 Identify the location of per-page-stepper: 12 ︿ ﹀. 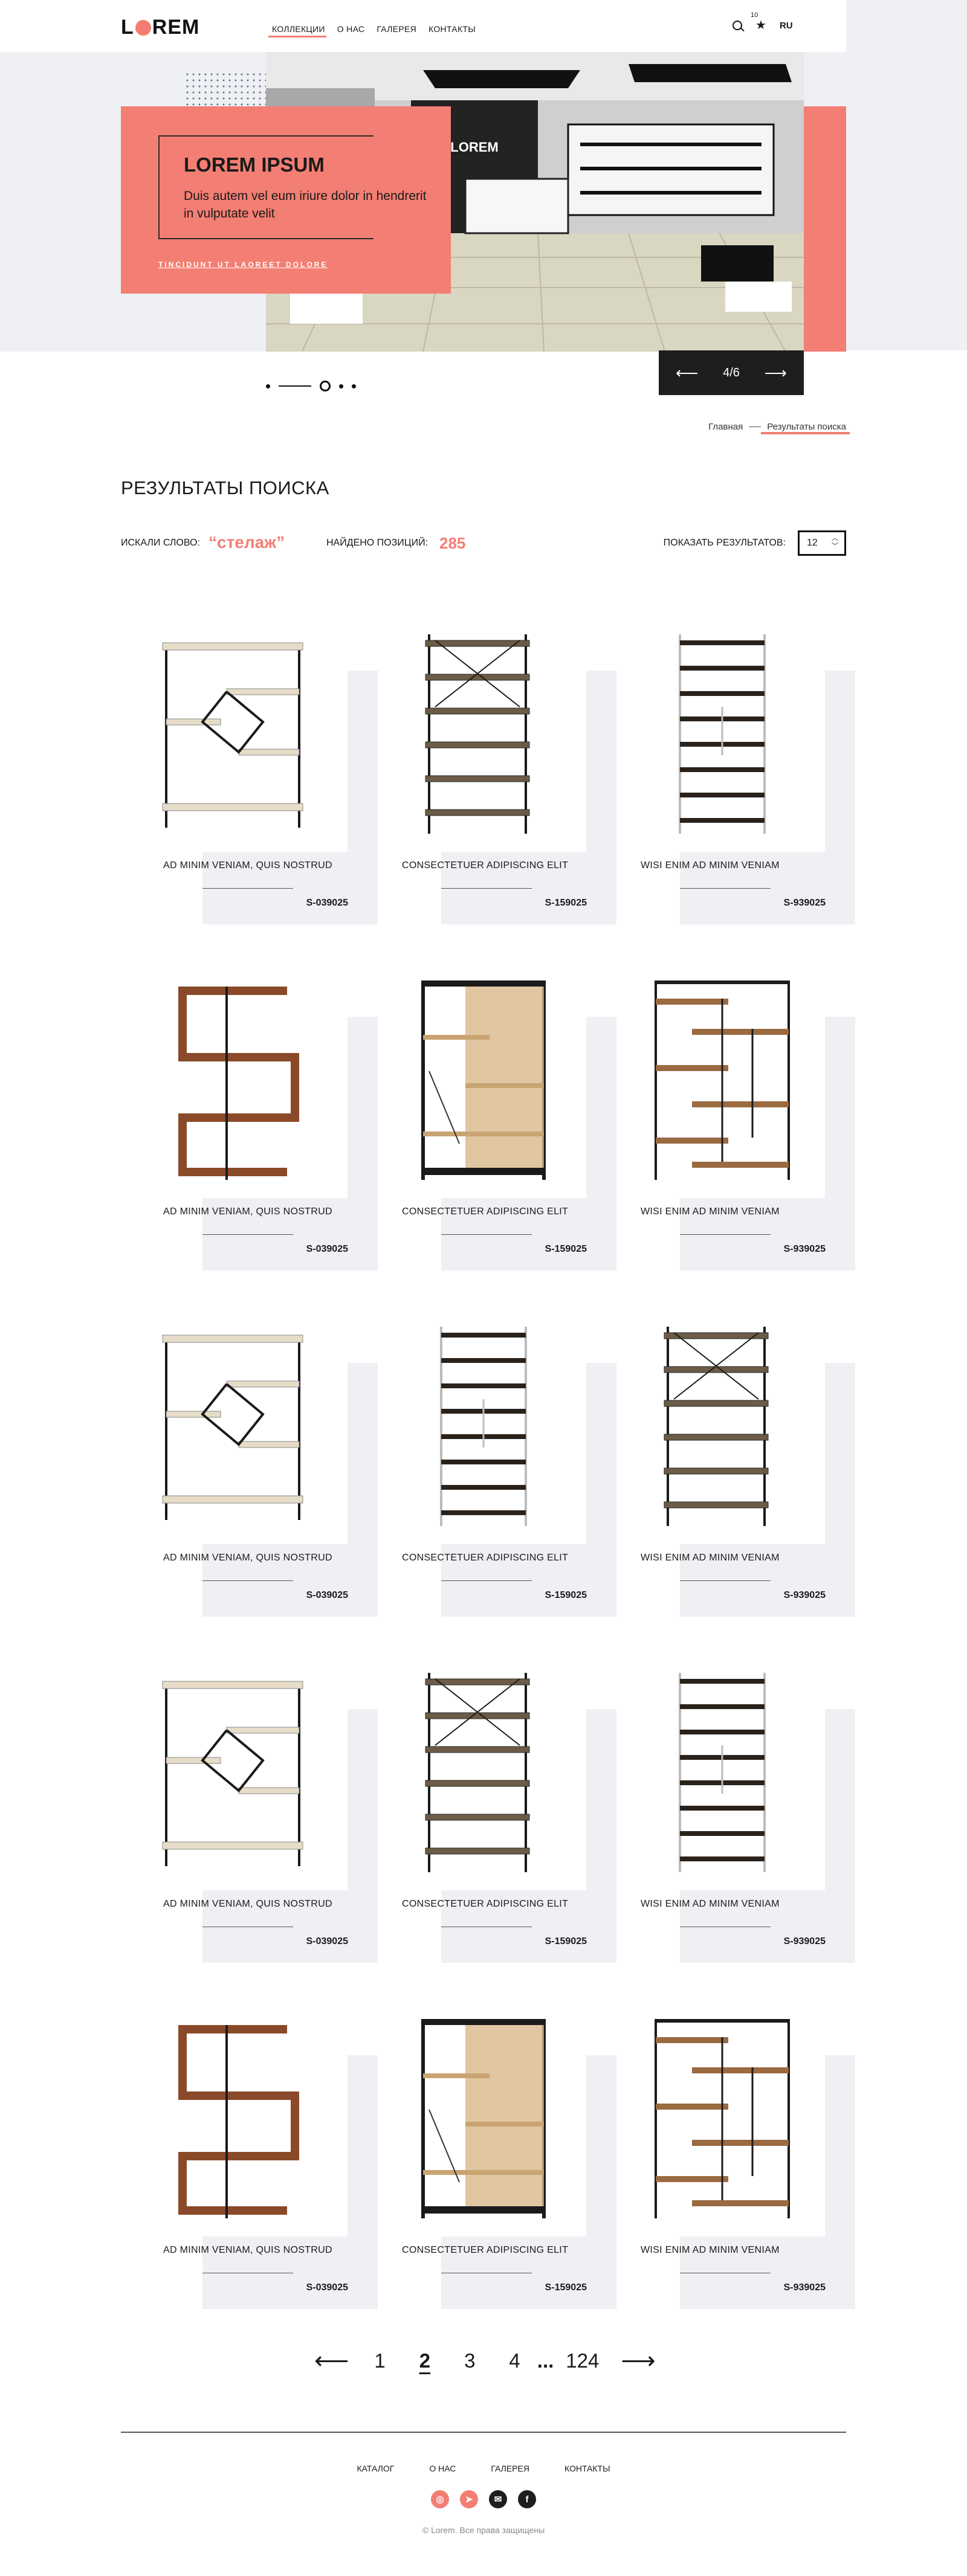
(822, 543).